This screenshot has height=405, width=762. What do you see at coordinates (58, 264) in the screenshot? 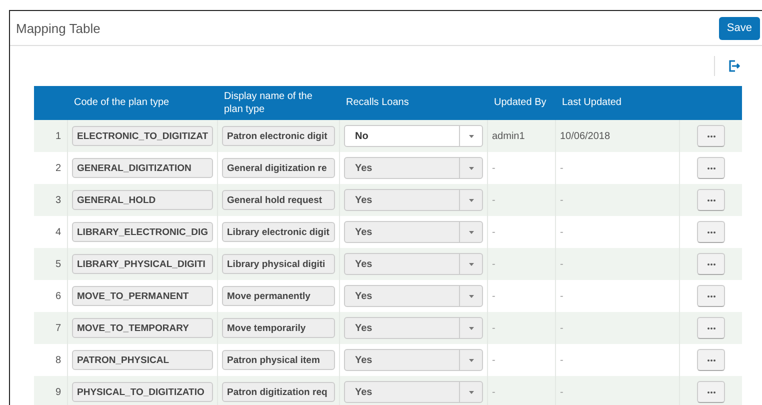
I see `row-number: 5` at bounding box center [58, 264].